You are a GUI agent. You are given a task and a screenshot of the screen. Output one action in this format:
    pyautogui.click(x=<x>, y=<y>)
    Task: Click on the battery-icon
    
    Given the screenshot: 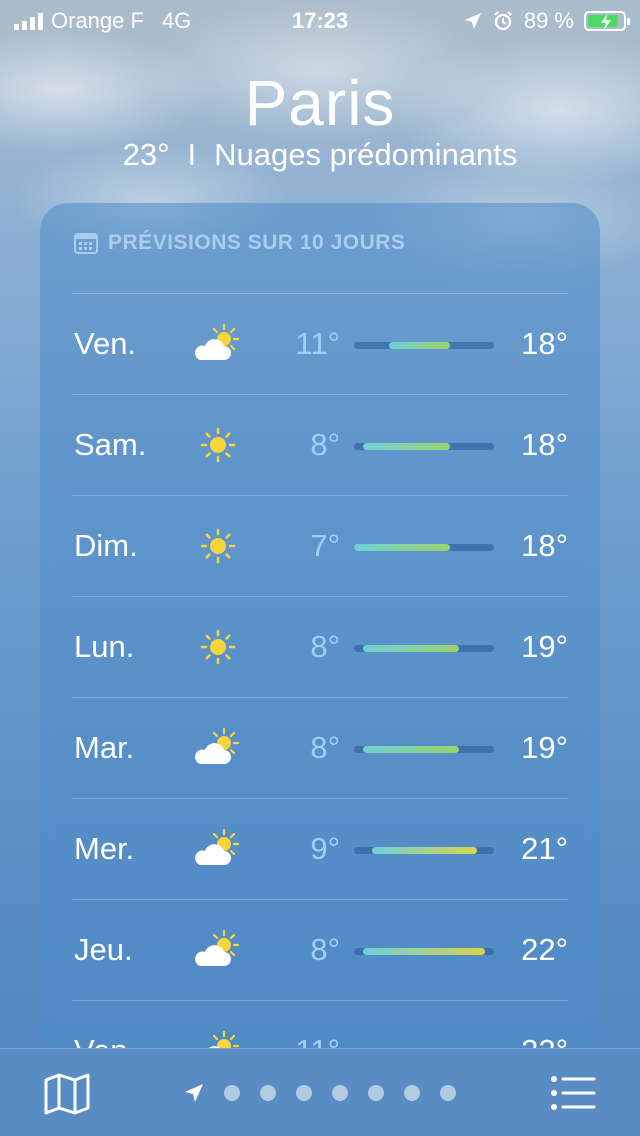 What is the action you would take?
    pyautogui.click(x=607, y=21)
    